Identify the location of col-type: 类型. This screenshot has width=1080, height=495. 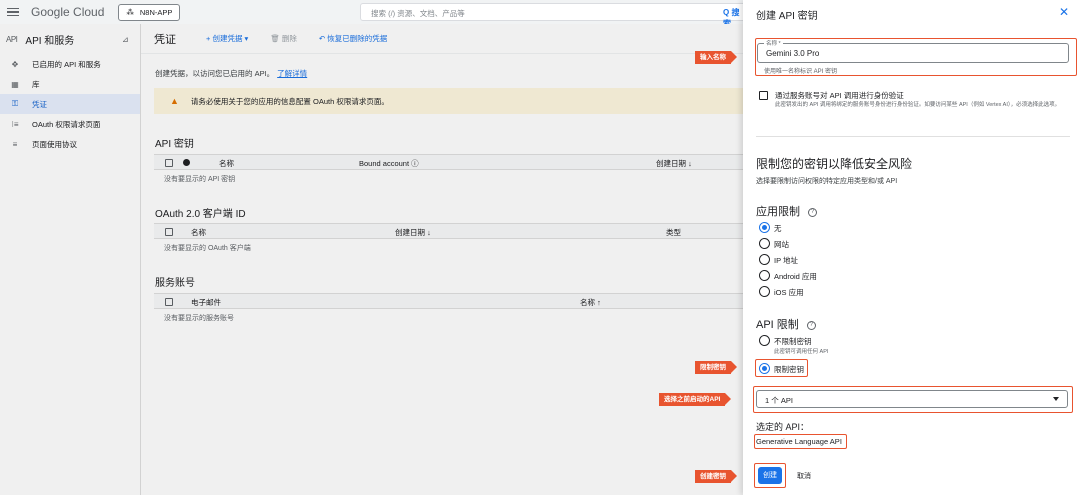
(673, 232).